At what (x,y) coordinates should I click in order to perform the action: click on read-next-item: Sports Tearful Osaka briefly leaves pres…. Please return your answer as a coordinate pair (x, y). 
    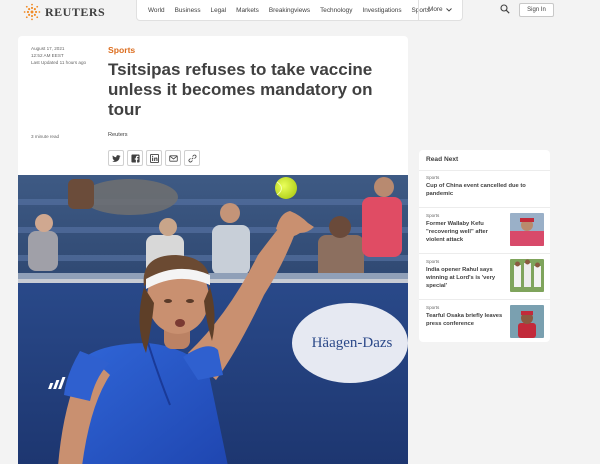
    Looking at the image, I should click on (484, 320).